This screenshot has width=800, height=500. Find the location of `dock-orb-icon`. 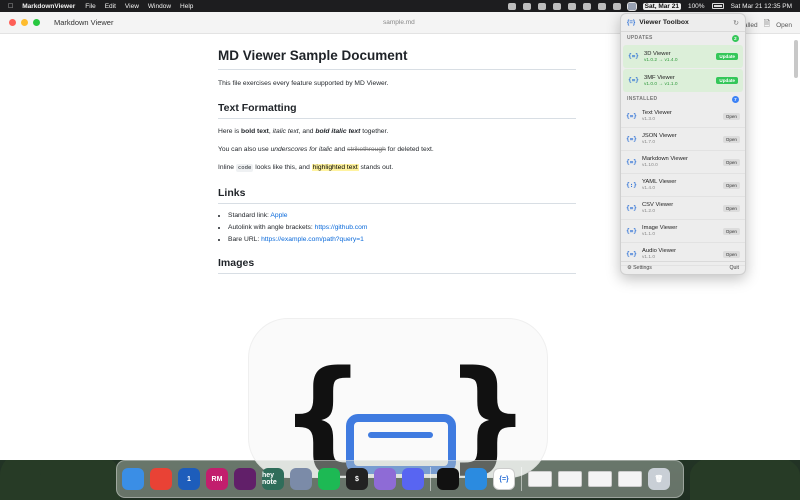

dock-orb-icon is located at coordinates (385, 479).